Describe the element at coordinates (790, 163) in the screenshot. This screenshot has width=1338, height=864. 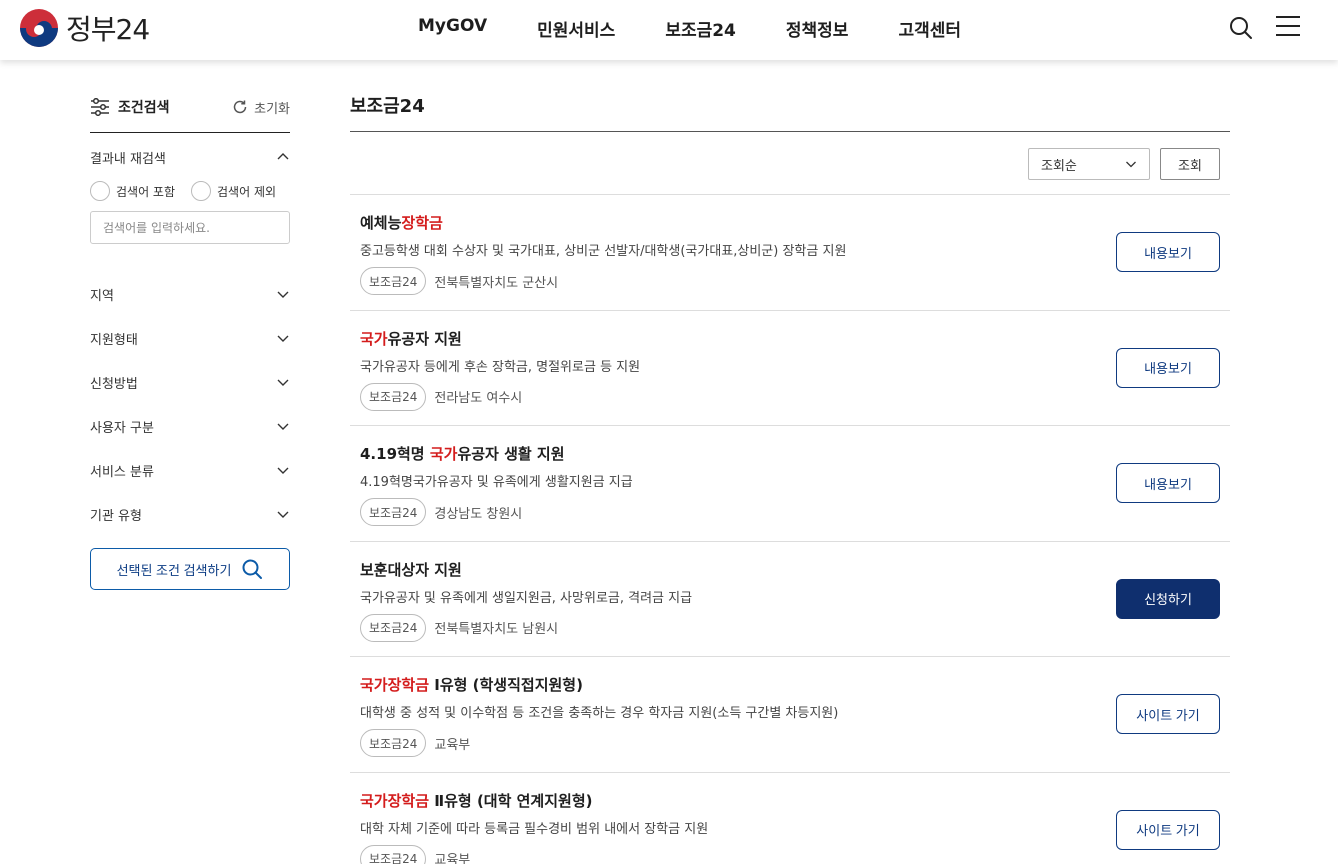
I see `sort-bar: 조회순 조회` at that location.